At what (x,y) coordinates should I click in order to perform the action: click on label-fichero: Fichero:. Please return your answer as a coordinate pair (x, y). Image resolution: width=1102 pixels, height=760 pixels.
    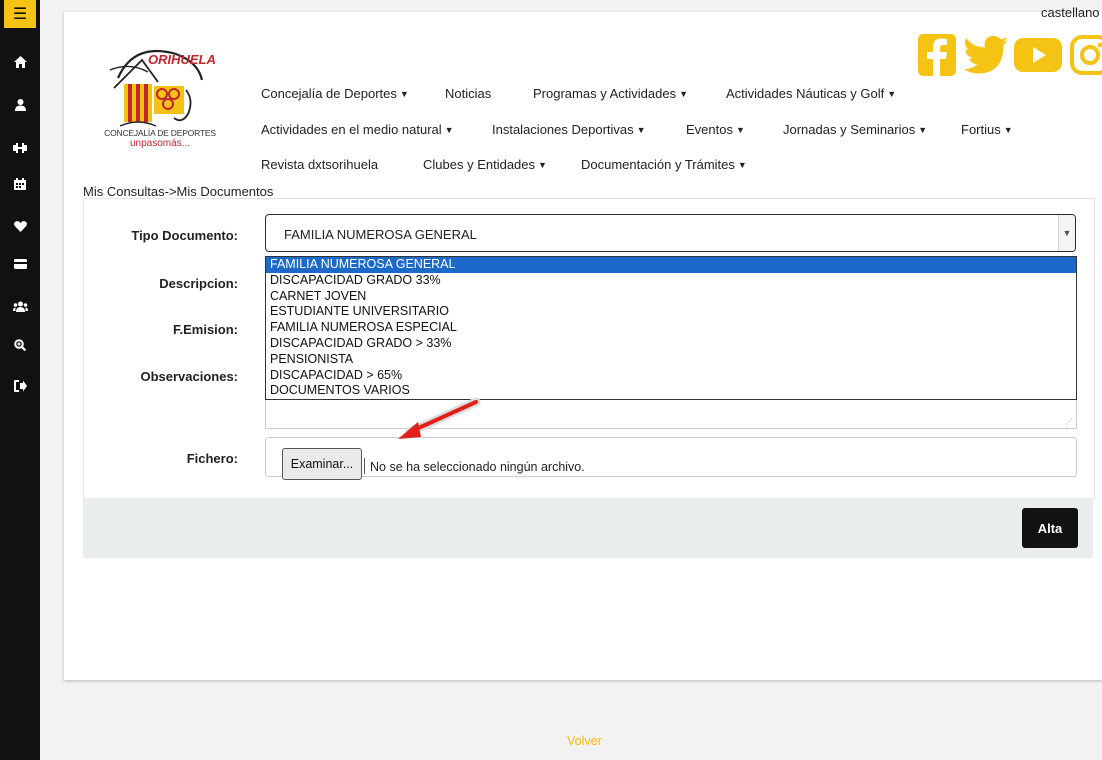
    Looking at the image, I should click on (212, 458).